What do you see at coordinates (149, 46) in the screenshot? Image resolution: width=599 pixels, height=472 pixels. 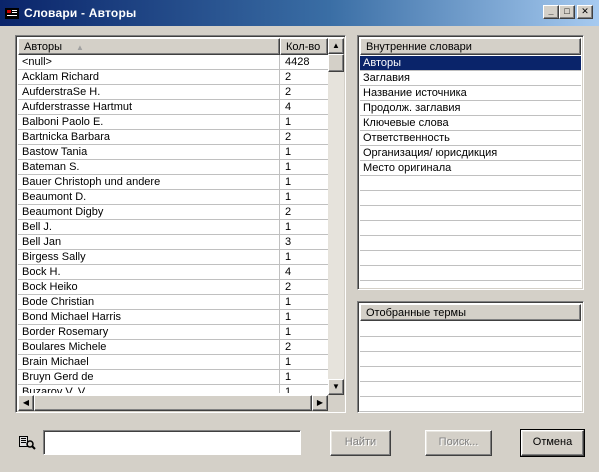 I see `column-header-authors: Авторы ▲` at bounding box center [149, 46].